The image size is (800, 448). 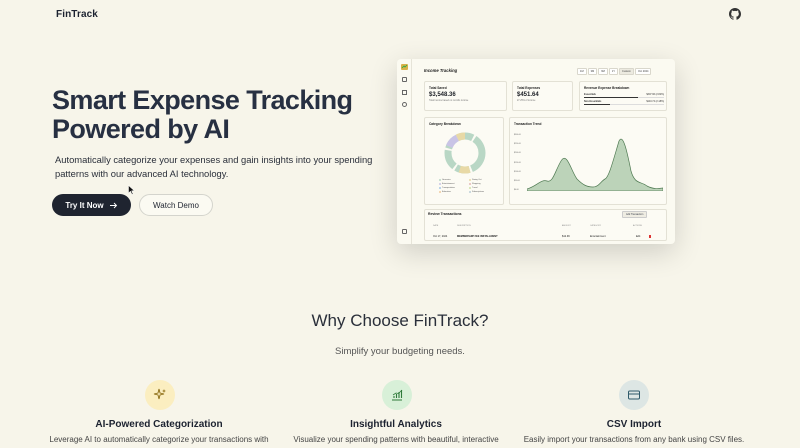 What do you see at coordinates (141, 129) in the screenshot?
I see `hero-title-line2: Powered by AI` at bounding box center [141, 129].